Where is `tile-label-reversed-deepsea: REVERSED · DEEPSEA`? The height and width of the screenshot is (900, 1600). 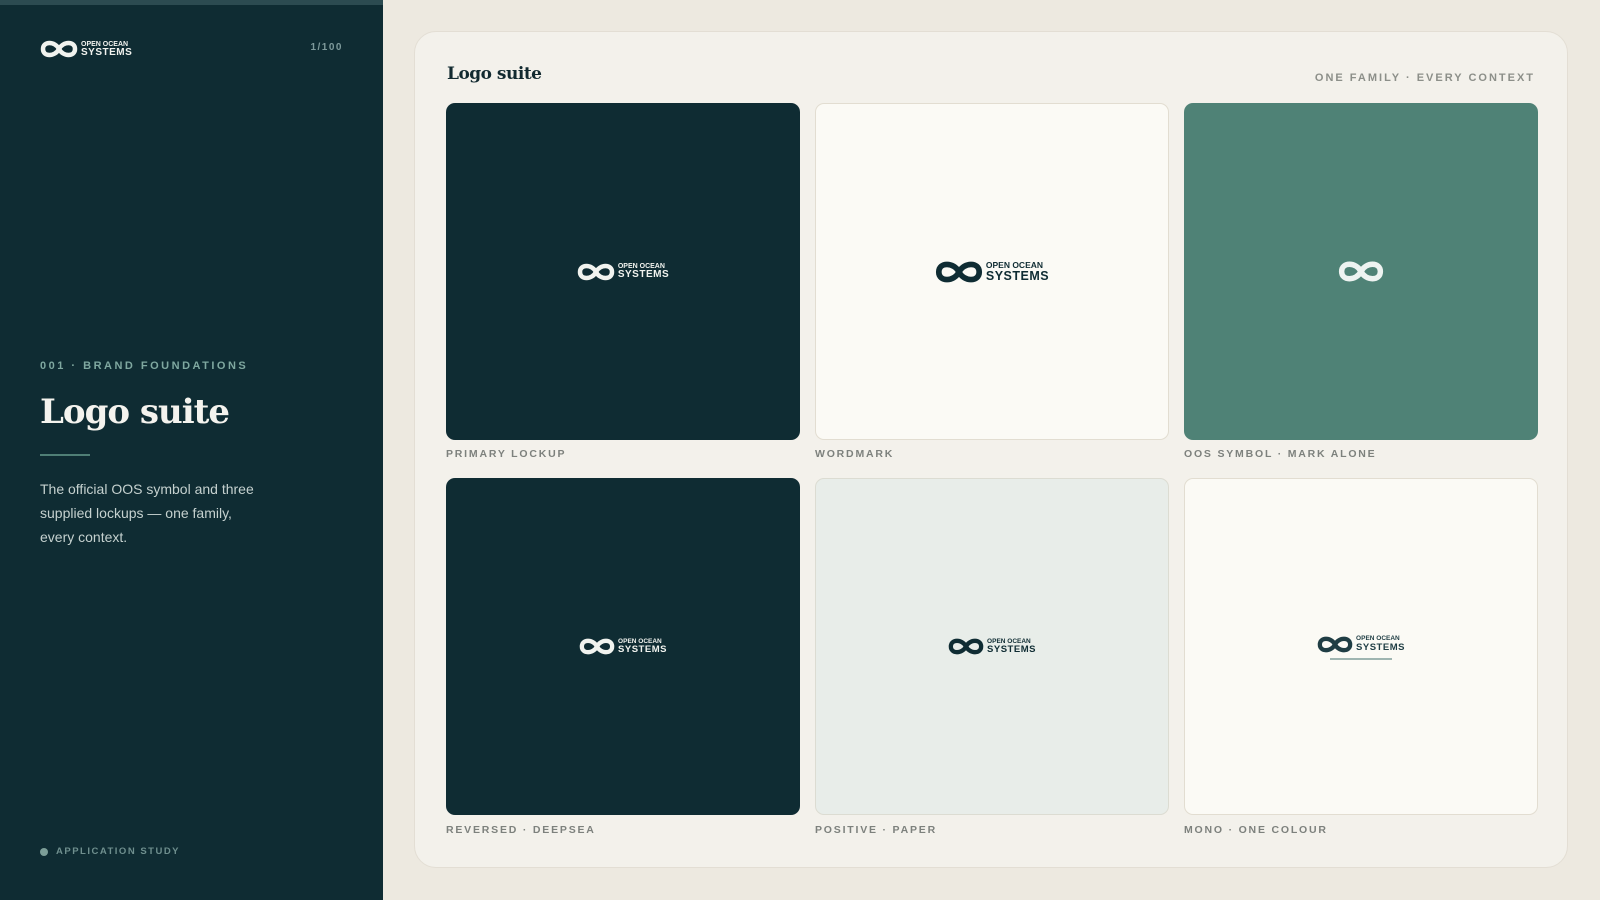 tile-label-reversed-deepsea: REVERSED · DEEPSEA is located at coordinates (521, 830).